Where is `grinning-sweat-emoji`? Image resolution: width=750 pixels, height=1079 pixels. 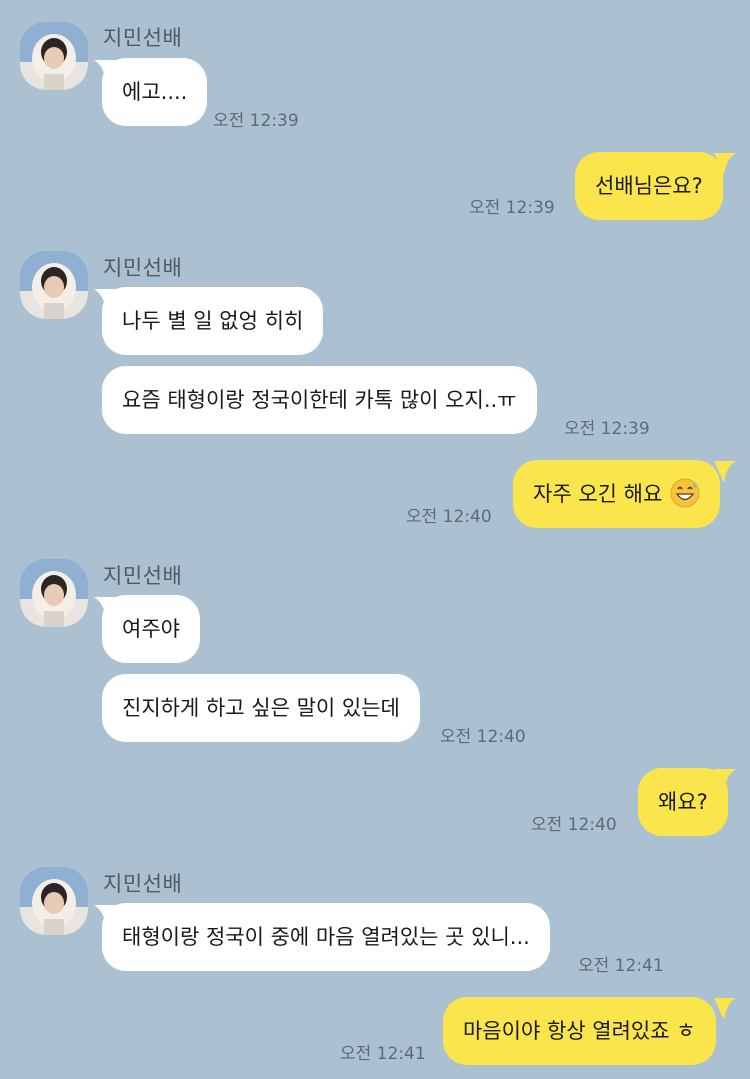
grinning-sweat-emoji is located at coordinates (685, 493).